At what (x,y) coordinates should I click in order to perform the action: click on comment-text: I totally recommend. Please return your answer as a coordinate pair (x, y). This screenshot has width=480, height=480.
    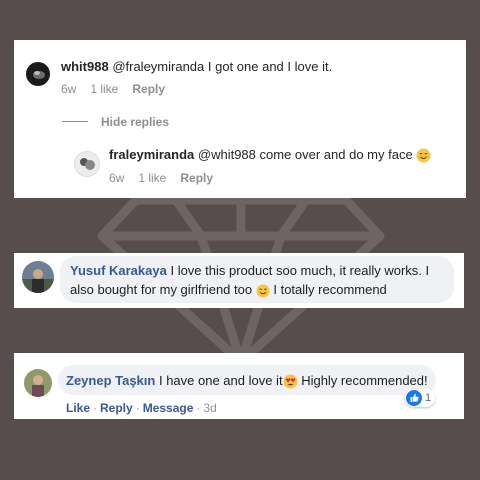
    Looking at the image, I should click on (330, 289).